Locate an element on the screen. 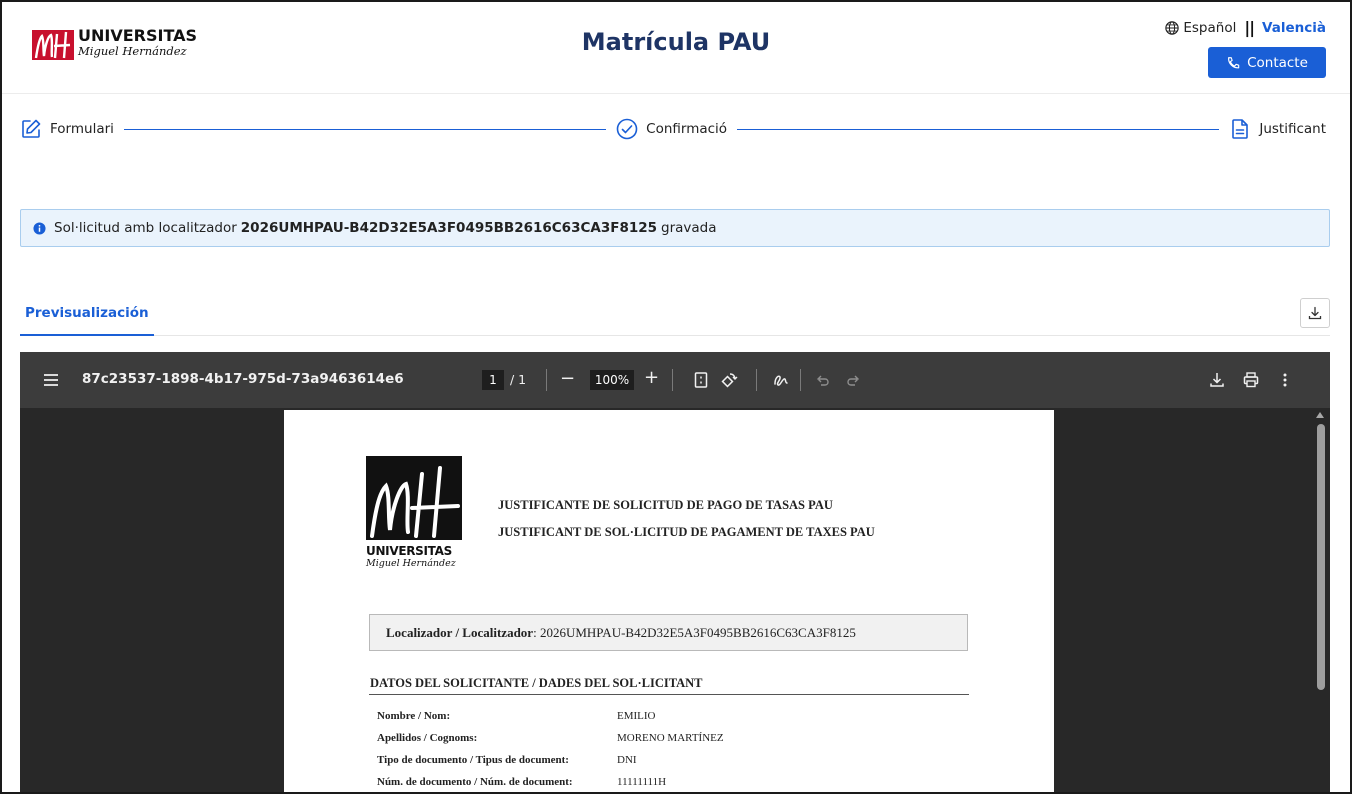  step-confirmacio: Confirmació is located at coordinates (671, 129).